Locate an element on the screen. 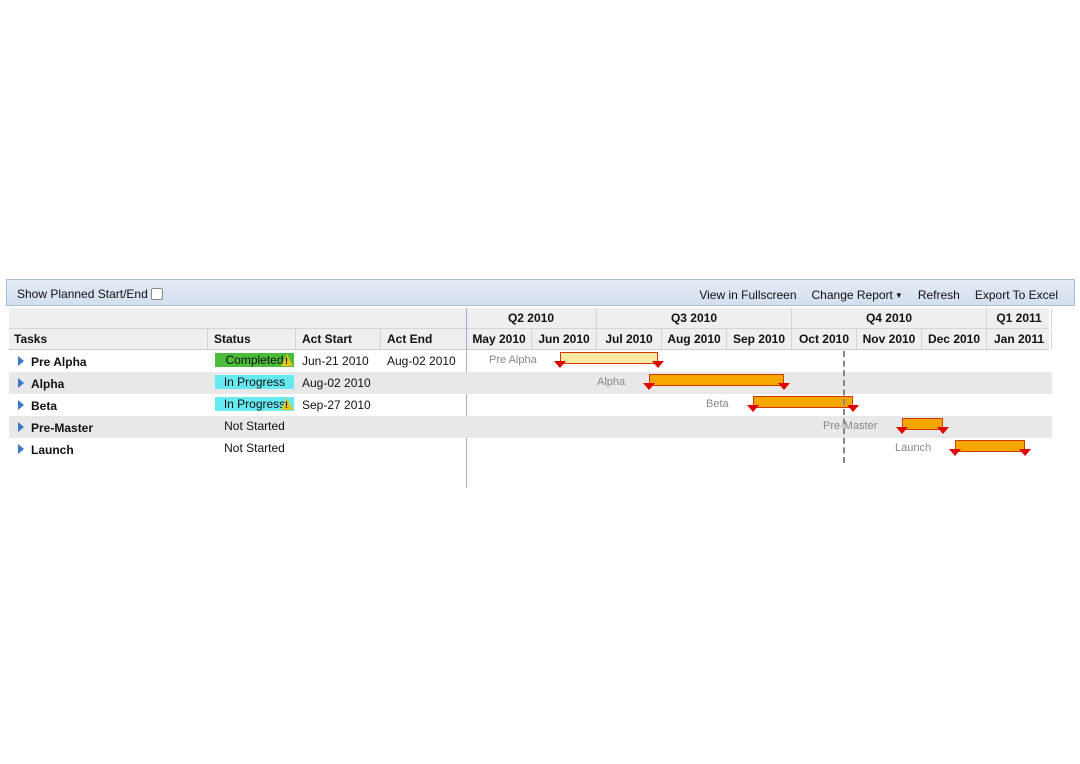 The height and width of the screenshot is (764, 1080). quarter-header: Q3 2010 is located at coordinates (694, 318).